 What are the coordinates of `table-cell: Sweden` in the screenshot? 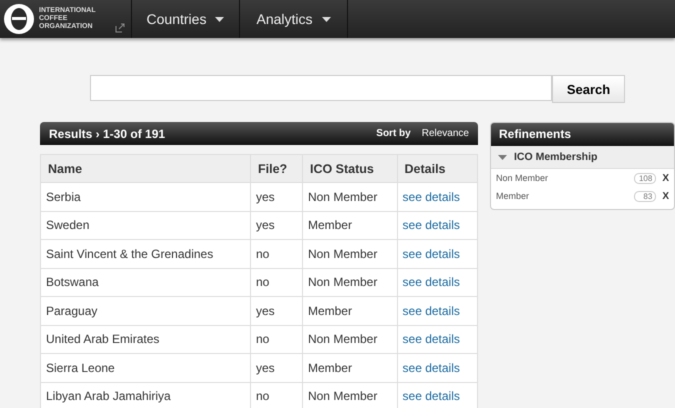 It's located at (68, 225).